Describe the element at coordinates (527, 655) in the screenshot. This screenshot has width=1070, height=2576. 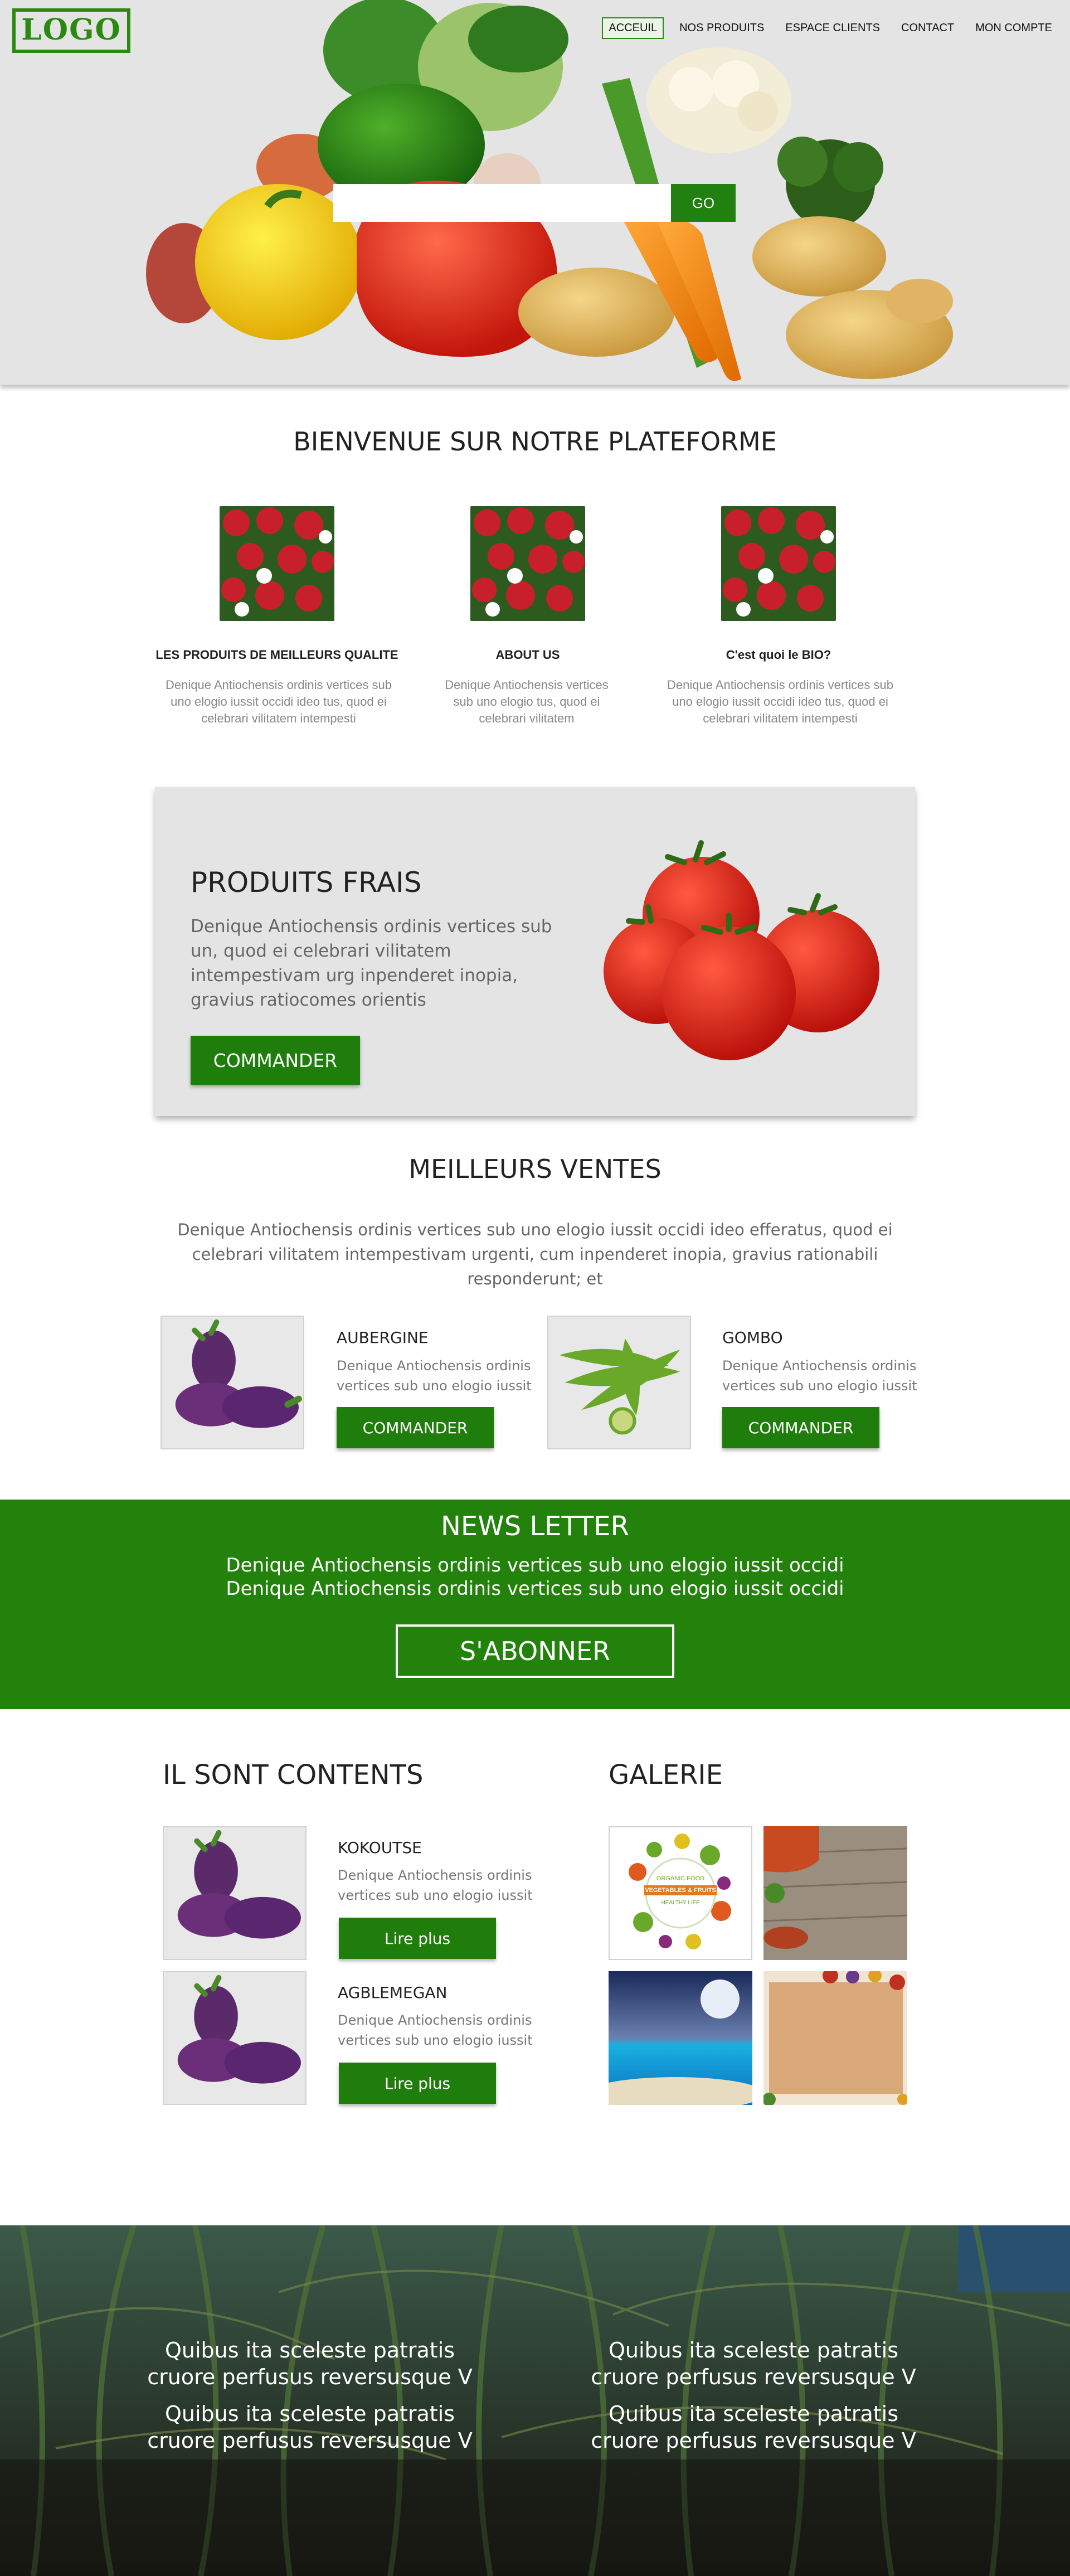
I see `feature-title-about: ABOUT US` at that location.